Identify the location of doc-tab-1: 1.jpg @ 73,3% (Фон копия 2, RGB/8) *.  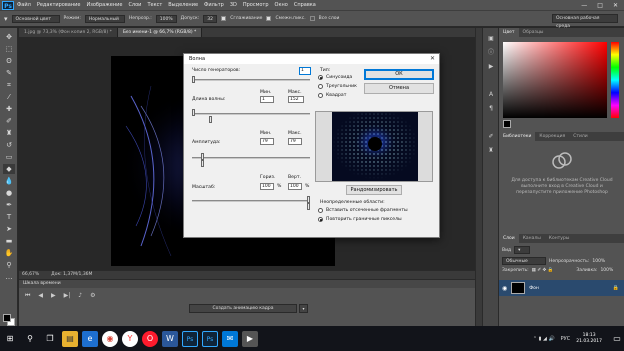
(68, 32).